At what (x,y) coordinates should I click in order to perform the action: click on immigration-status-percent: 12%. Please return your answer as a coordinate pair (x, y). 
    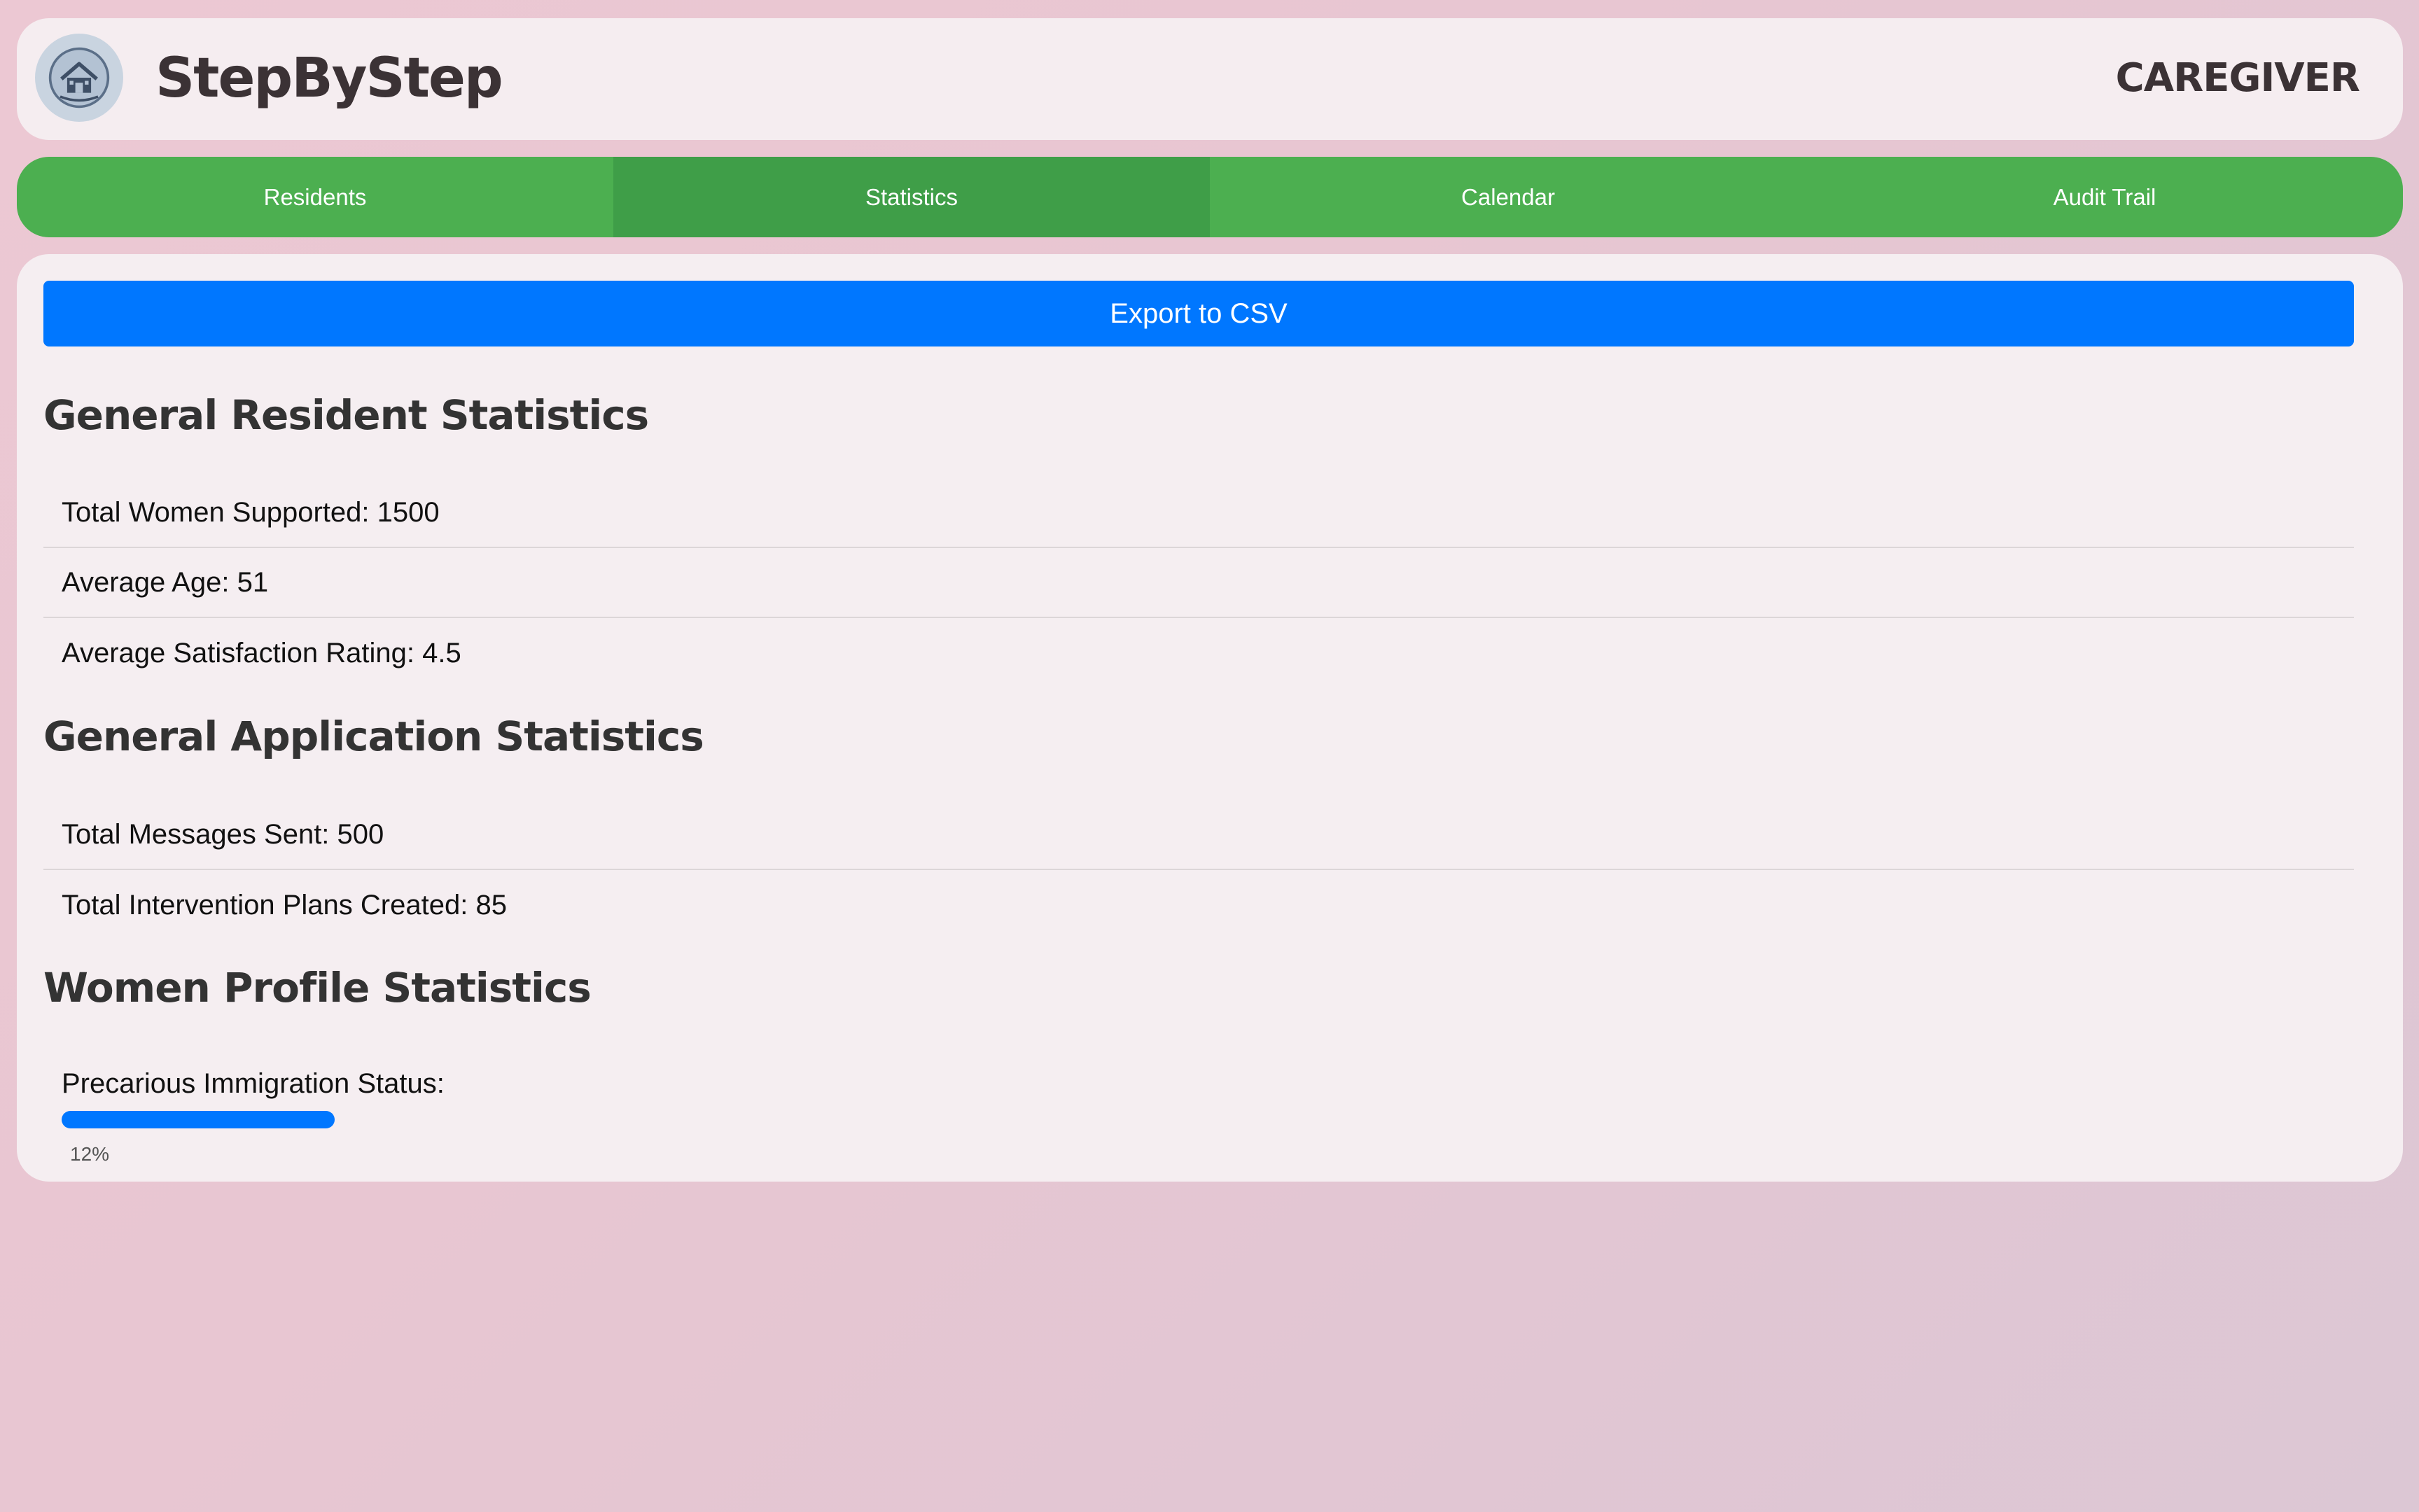
    Looking at the image, I should click on (90, 1154).